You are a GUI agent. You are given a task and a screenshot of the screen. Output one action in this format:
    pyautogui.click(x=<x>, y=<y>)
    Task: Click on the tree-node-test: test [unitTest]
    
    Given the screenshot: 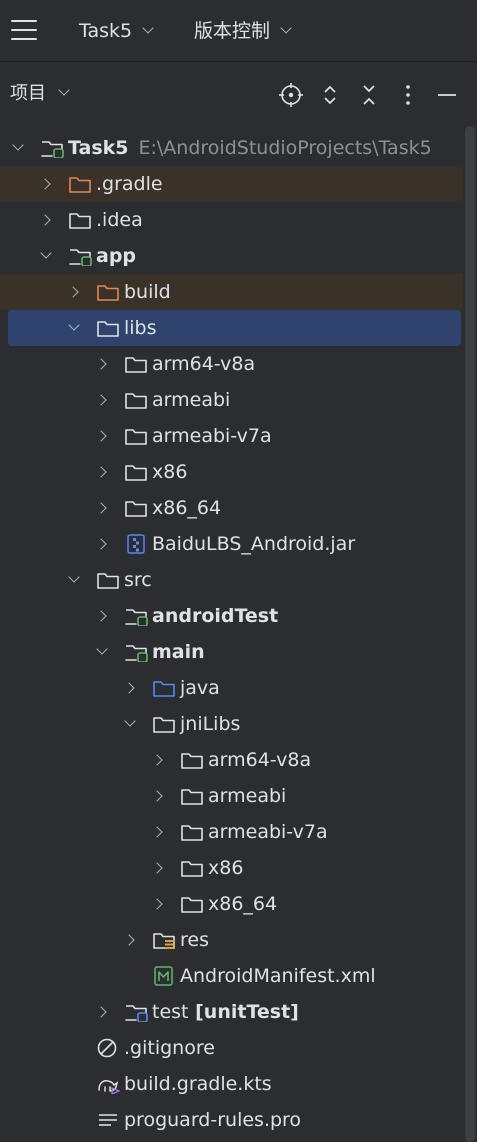 What is the action you would take?
    pyautogui.click(x=231, y=1012)
    